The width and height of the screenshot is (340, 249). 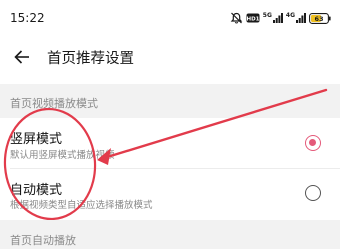 What do you see at coordinates (36, 139) in the screenshot?
I see `option-vertical-mode-title: 竖屏模式` at bounding box center [36, 139].